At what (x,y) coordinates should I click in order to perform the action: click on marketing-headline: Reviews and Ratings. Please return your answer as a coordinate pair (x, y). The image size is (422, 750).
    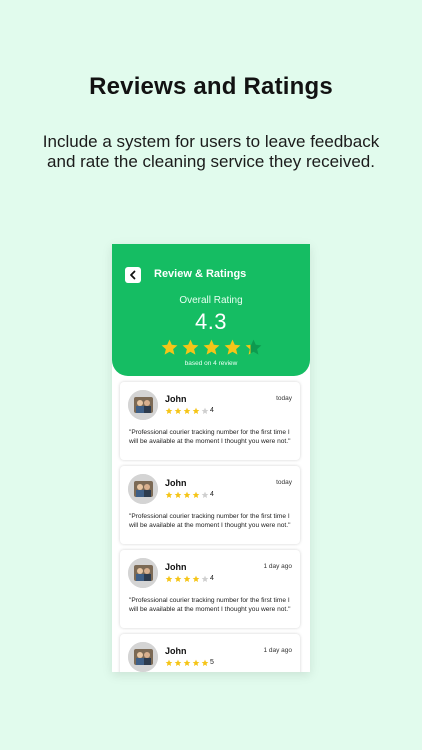
    Looking at the image, I should click on (211, 86).